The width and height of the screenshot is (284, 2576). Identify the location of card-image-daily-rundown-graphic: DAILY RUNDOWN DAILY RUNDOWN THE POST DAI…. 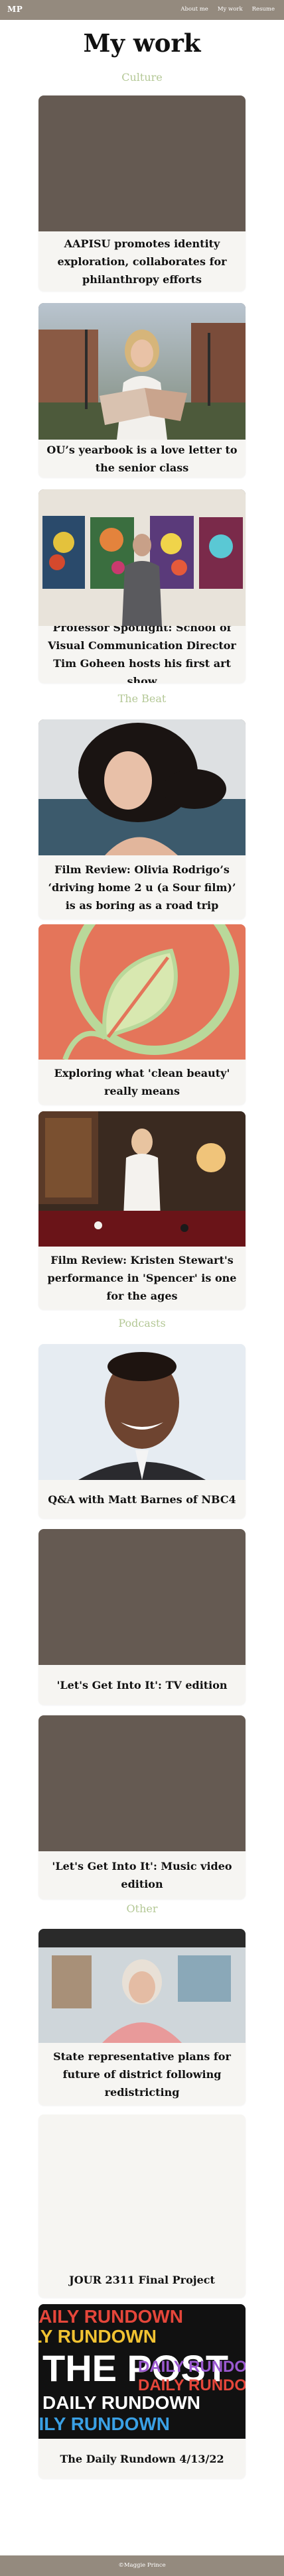
(142, 2371).